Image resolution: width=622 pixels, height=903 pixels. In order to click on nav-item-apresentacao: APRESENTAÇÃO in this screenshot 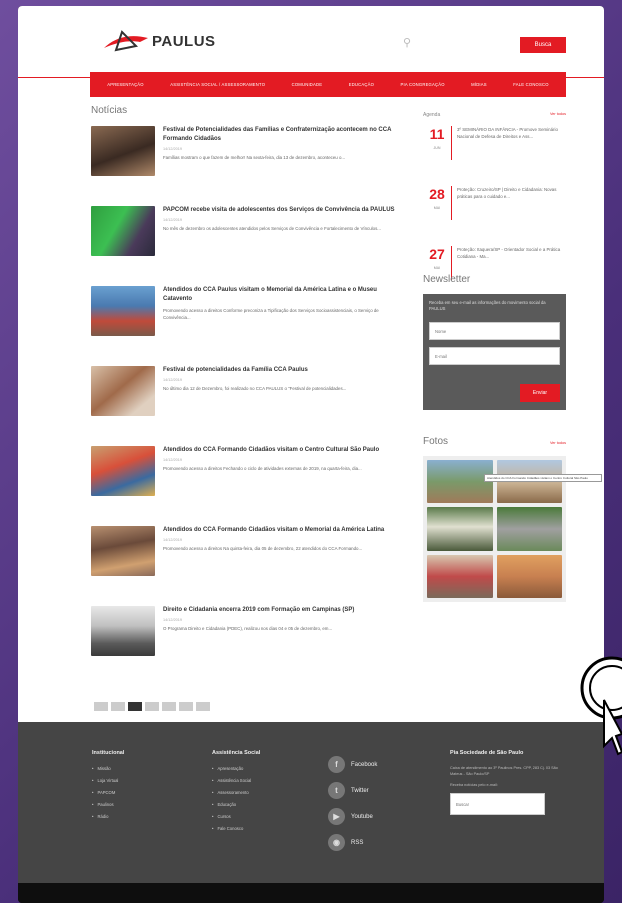, I will do `click(125, 84)`.